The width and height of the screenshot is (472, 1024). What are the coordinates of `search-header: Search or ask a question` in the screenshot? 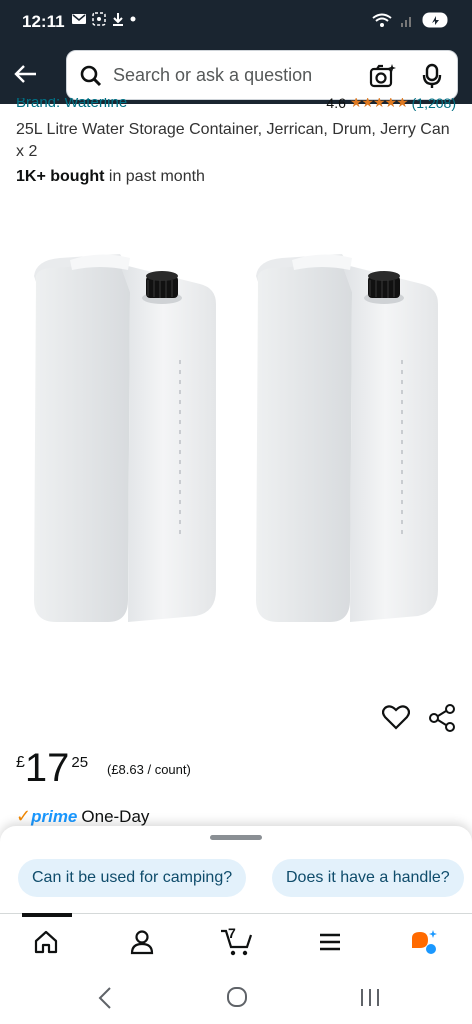 It's located at (236, 74).